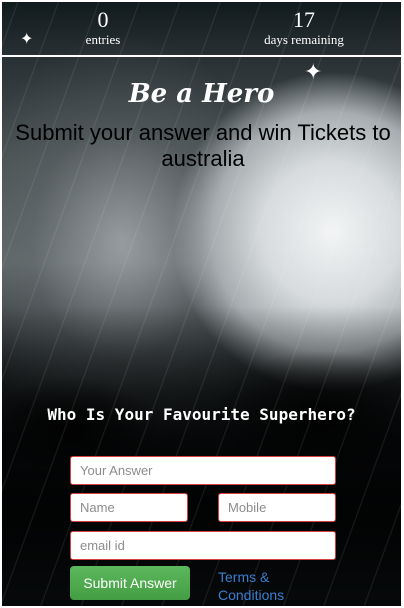  What do you see at coordinates (201, 56) in the screenshot?
I see `stats-divider` at bounding box center [201, 56].